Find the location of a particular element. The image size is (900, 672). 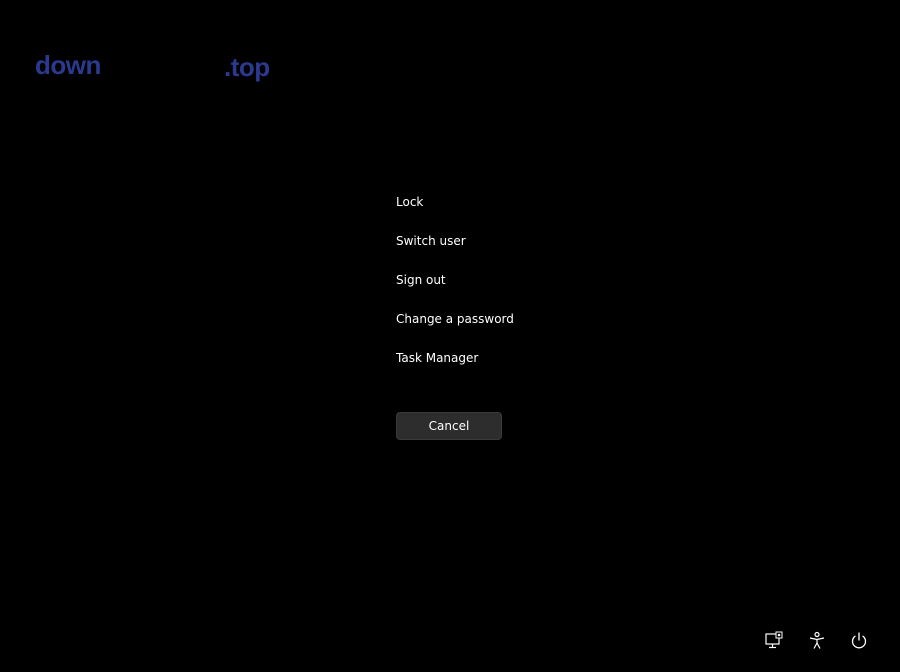

lock-option: Lock is located at coordinates (496, 211).